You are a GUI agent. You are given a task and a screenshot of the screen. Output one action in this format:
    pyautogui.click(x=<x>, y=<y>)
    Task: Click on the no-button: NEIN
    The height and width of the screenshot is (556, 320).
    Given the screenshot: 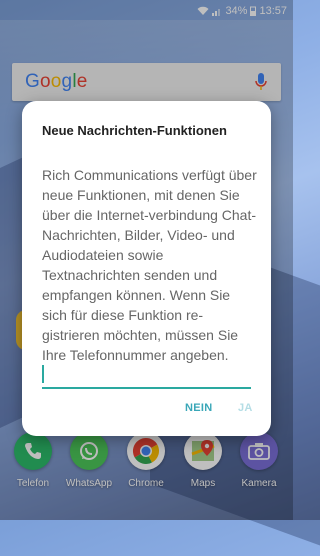 What is the action you would take?
    pyautogui.click(x=198, y=408)
    